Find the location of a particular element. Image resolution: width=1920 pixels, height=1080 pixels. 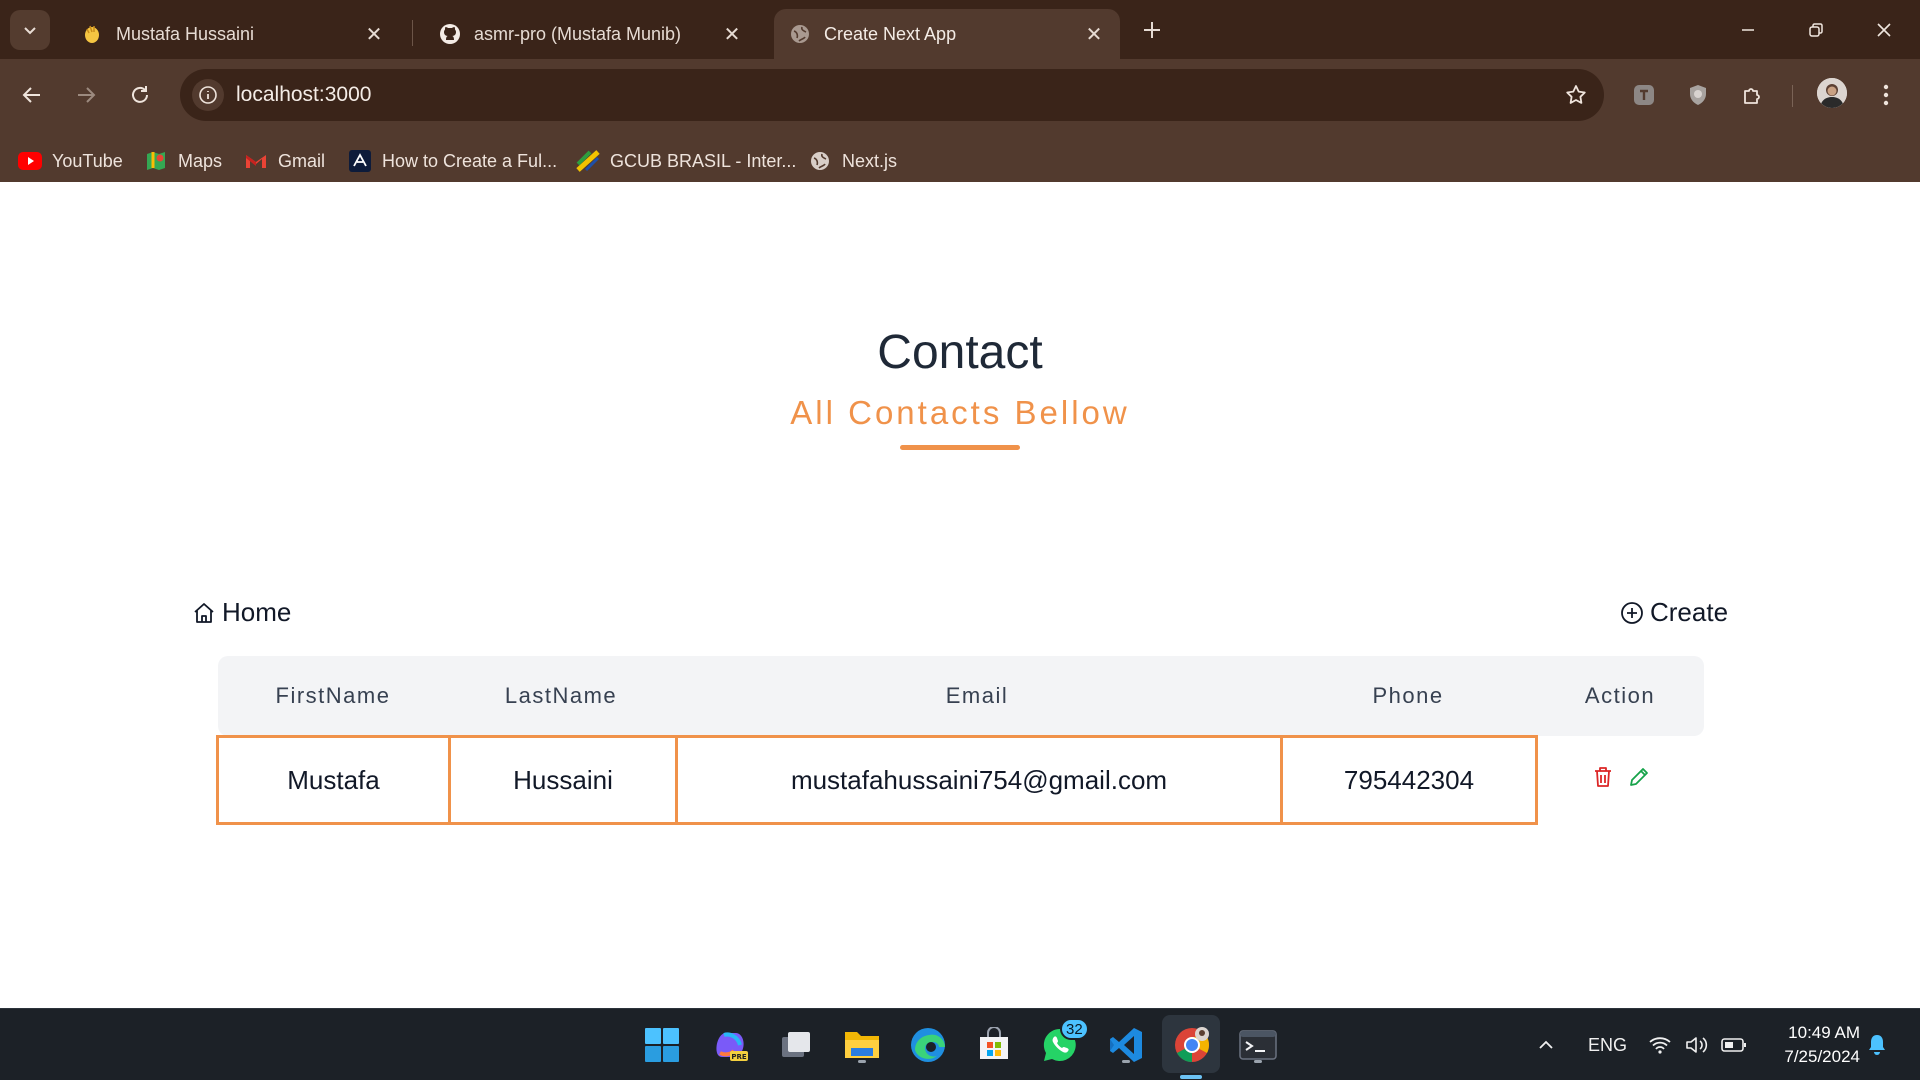

arrow-left-icon is located at coordinates (31, 95).